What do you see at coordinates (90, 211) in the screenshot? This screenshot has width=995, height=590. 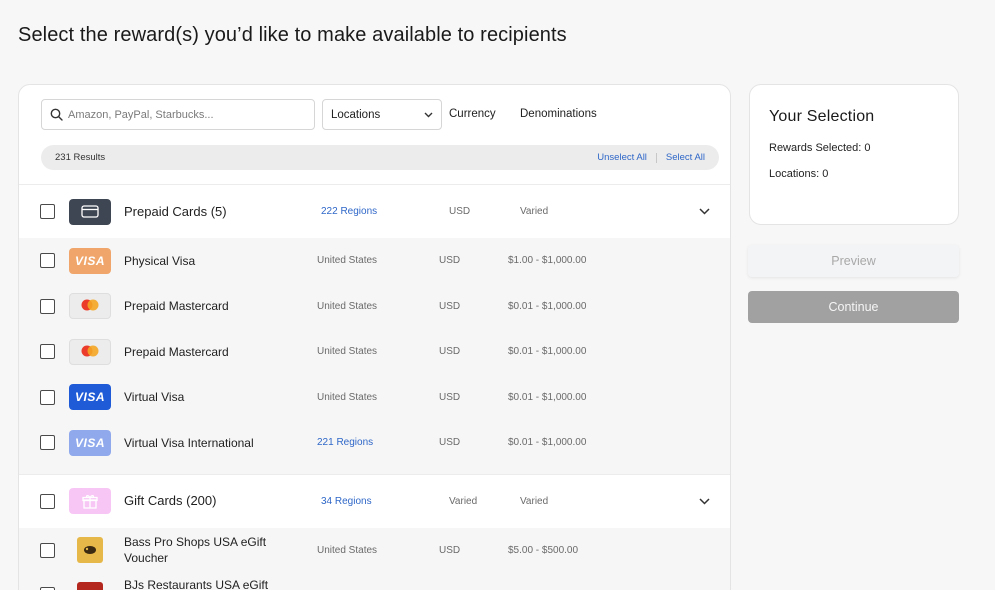 I see `card-icon` at bounding box center [90, 211].